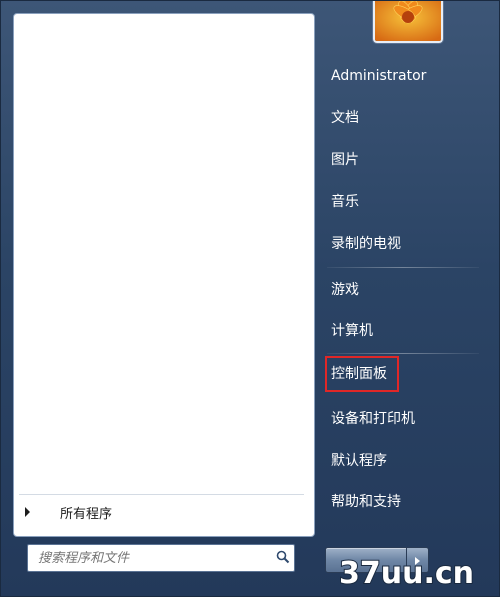  I want to click on arrow-right-icon, so click(27, 512).